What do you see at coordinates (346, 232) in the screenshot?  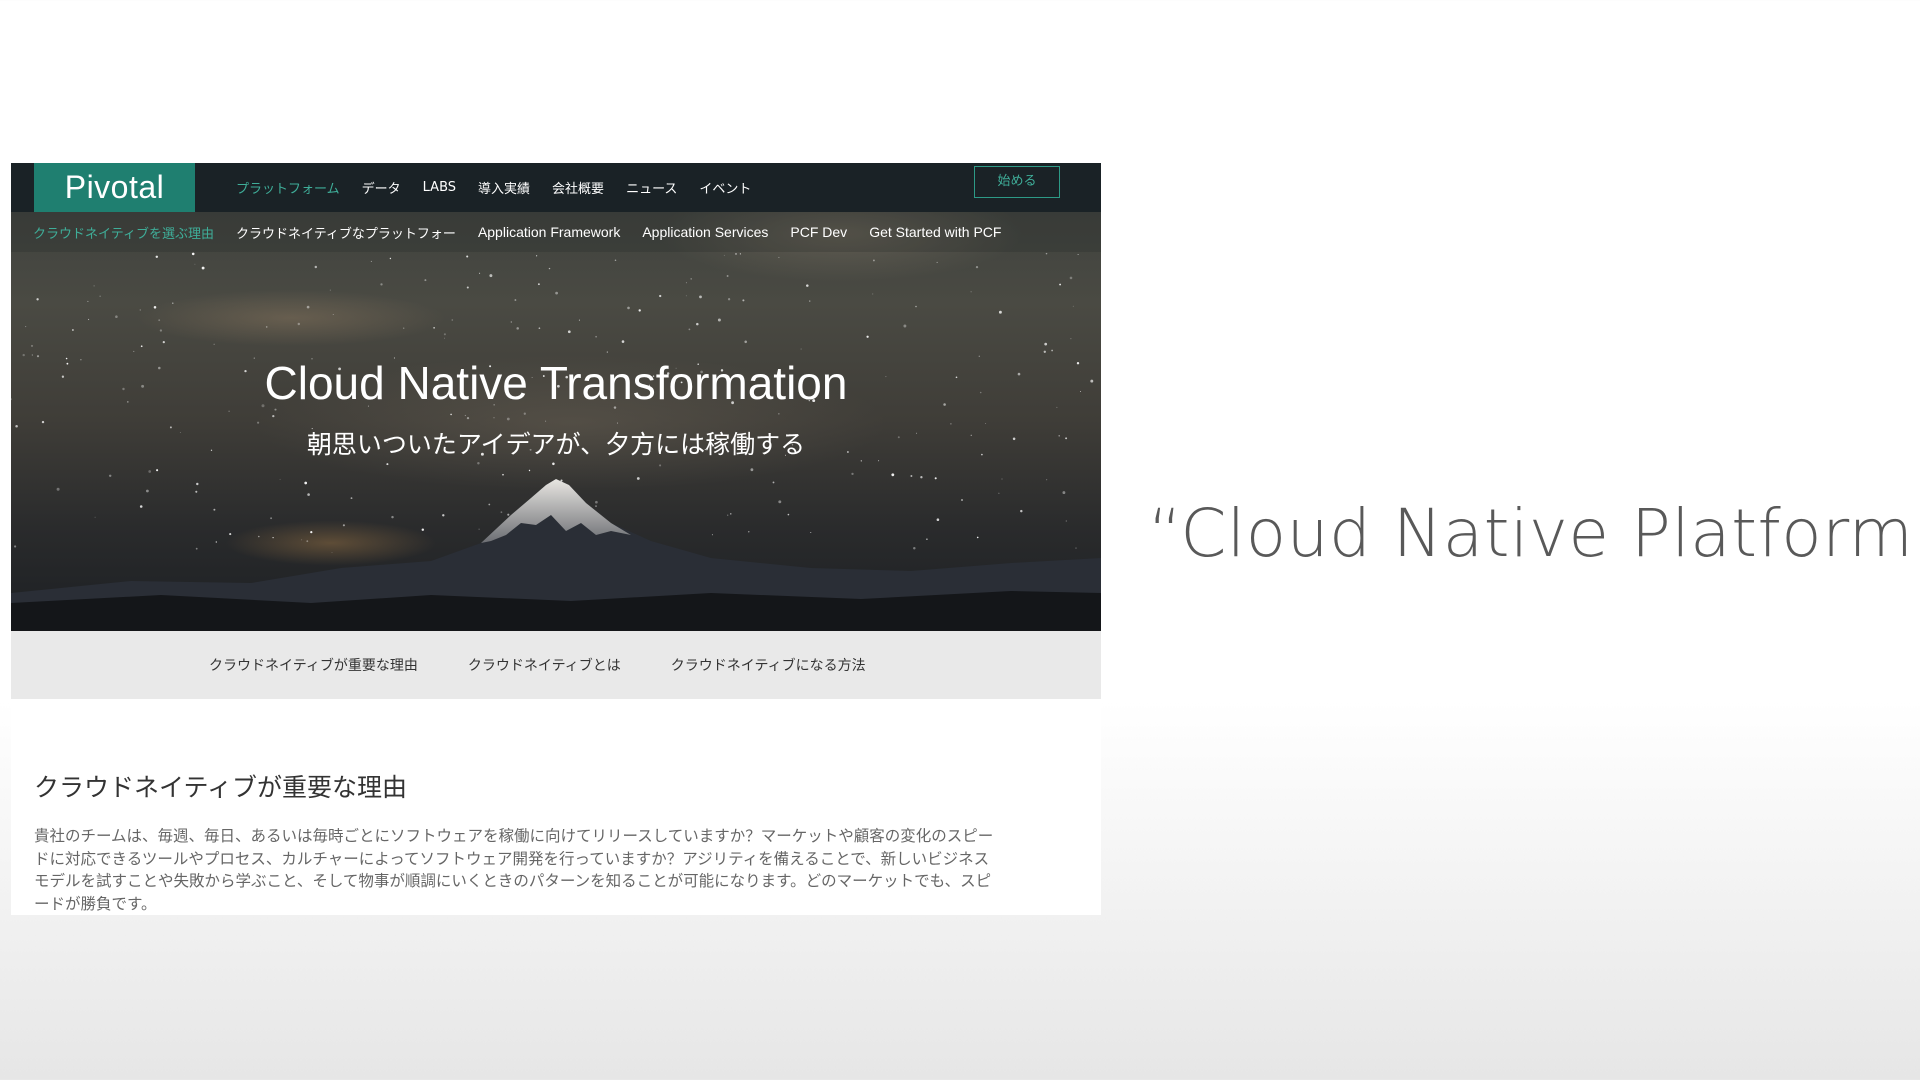 I see `sub-nav-item-cloud-native-platform: クラウドネイティブなプラットフォー` at bounding box center [346, 232].